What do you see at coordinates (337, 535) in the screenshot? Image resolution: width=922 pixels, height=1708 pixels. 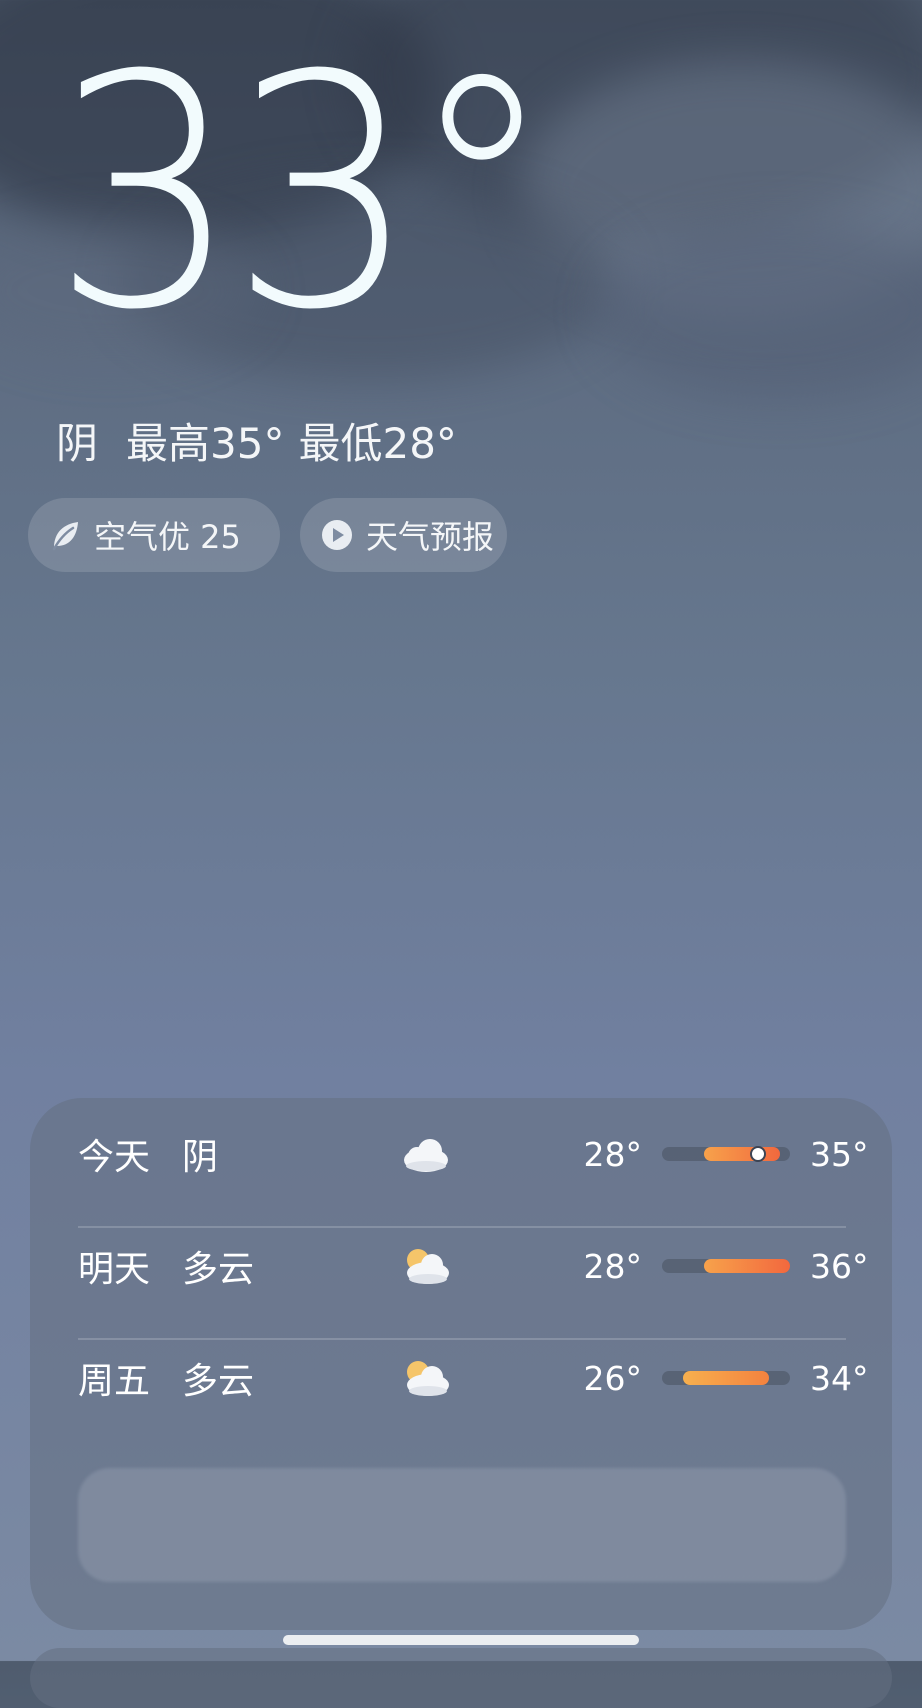 I see `play-icon` at bounding box center [337, 535].